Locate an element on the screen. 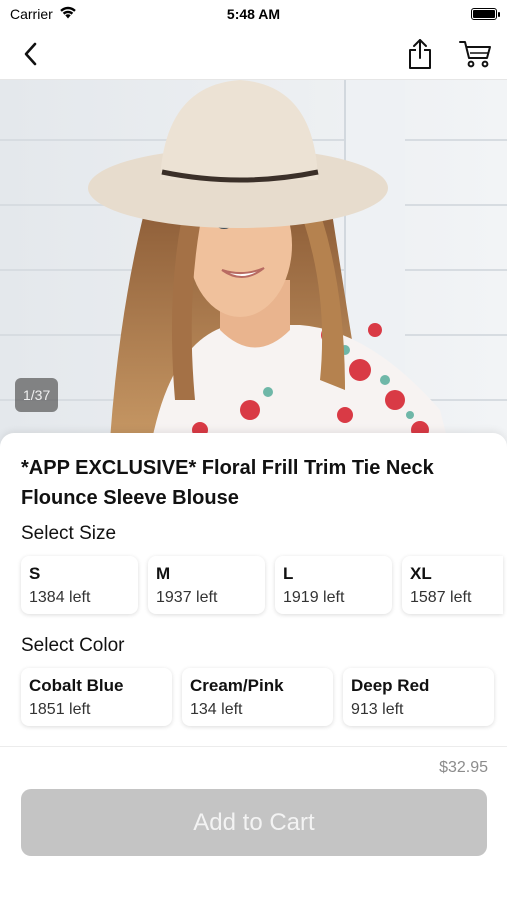  color-stock: 1851 left is located at coordinates (60, 709).